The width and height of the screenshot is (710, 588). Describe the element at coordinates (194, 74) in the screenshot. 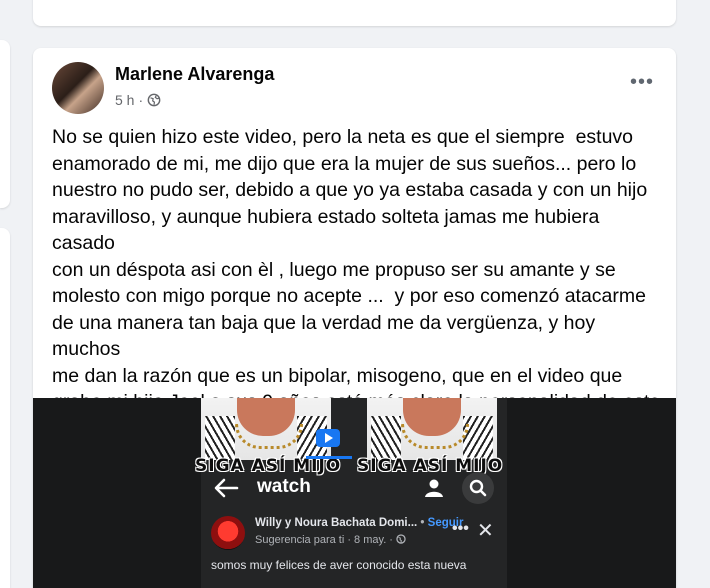

I see `author-name: Marlene Alvarenga` at that location.